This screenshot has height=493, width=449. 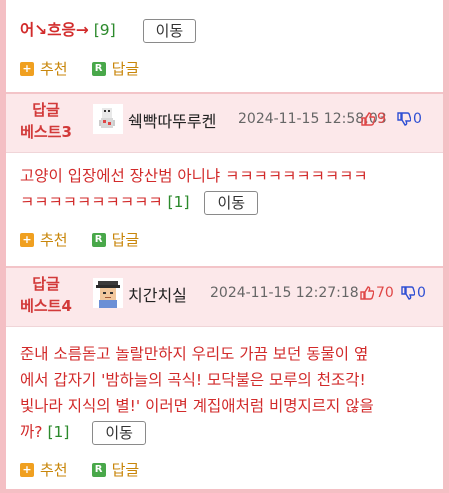 I want to click on comment-header: 답글 베스트3 쉑빡따뚜루켄 2024-11-15 12:58:03 9 0, so click(x=224, y=123).